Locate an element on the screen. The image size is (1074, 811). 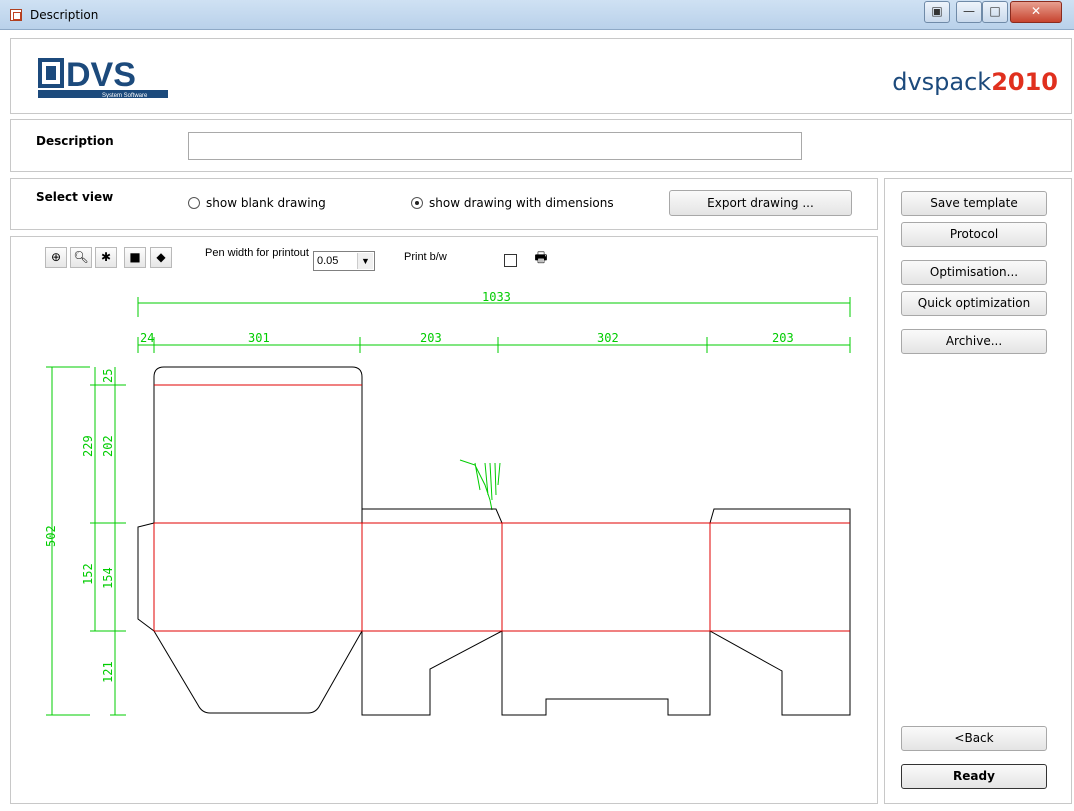
printer-icon: 🖶 is located at coordinates (541, 258).